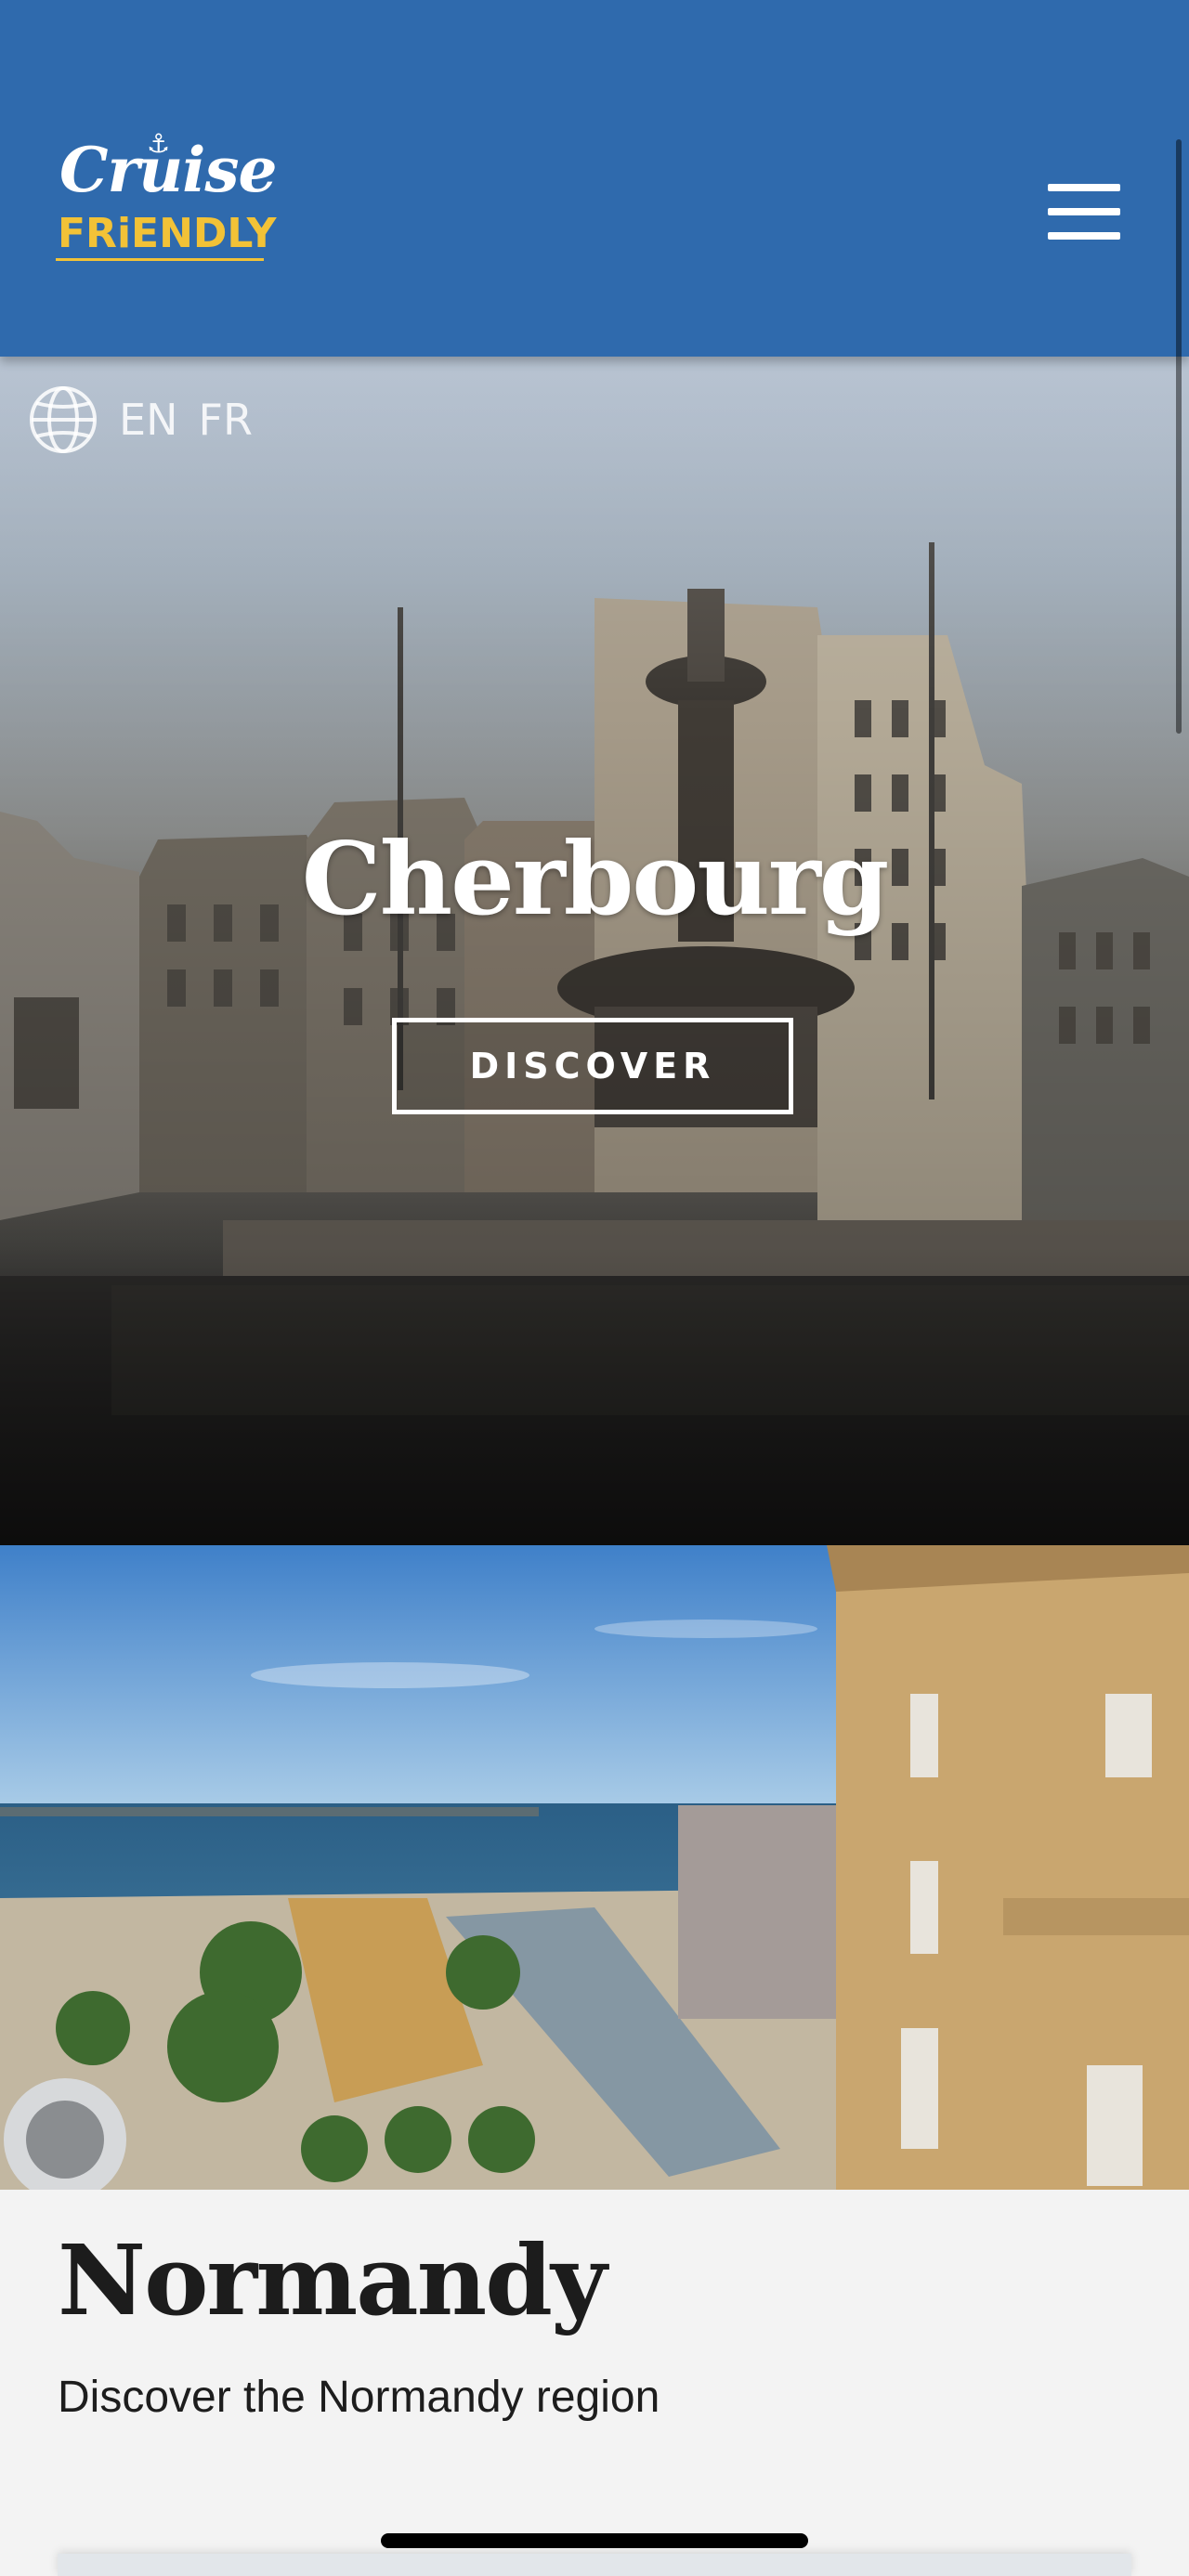 This screenshot has height=2576, width=1189. What do you see at coordinates (595, 880) in the screenshot?
I see `hero-title: Cherbourg` at bounding box center [595, 880].